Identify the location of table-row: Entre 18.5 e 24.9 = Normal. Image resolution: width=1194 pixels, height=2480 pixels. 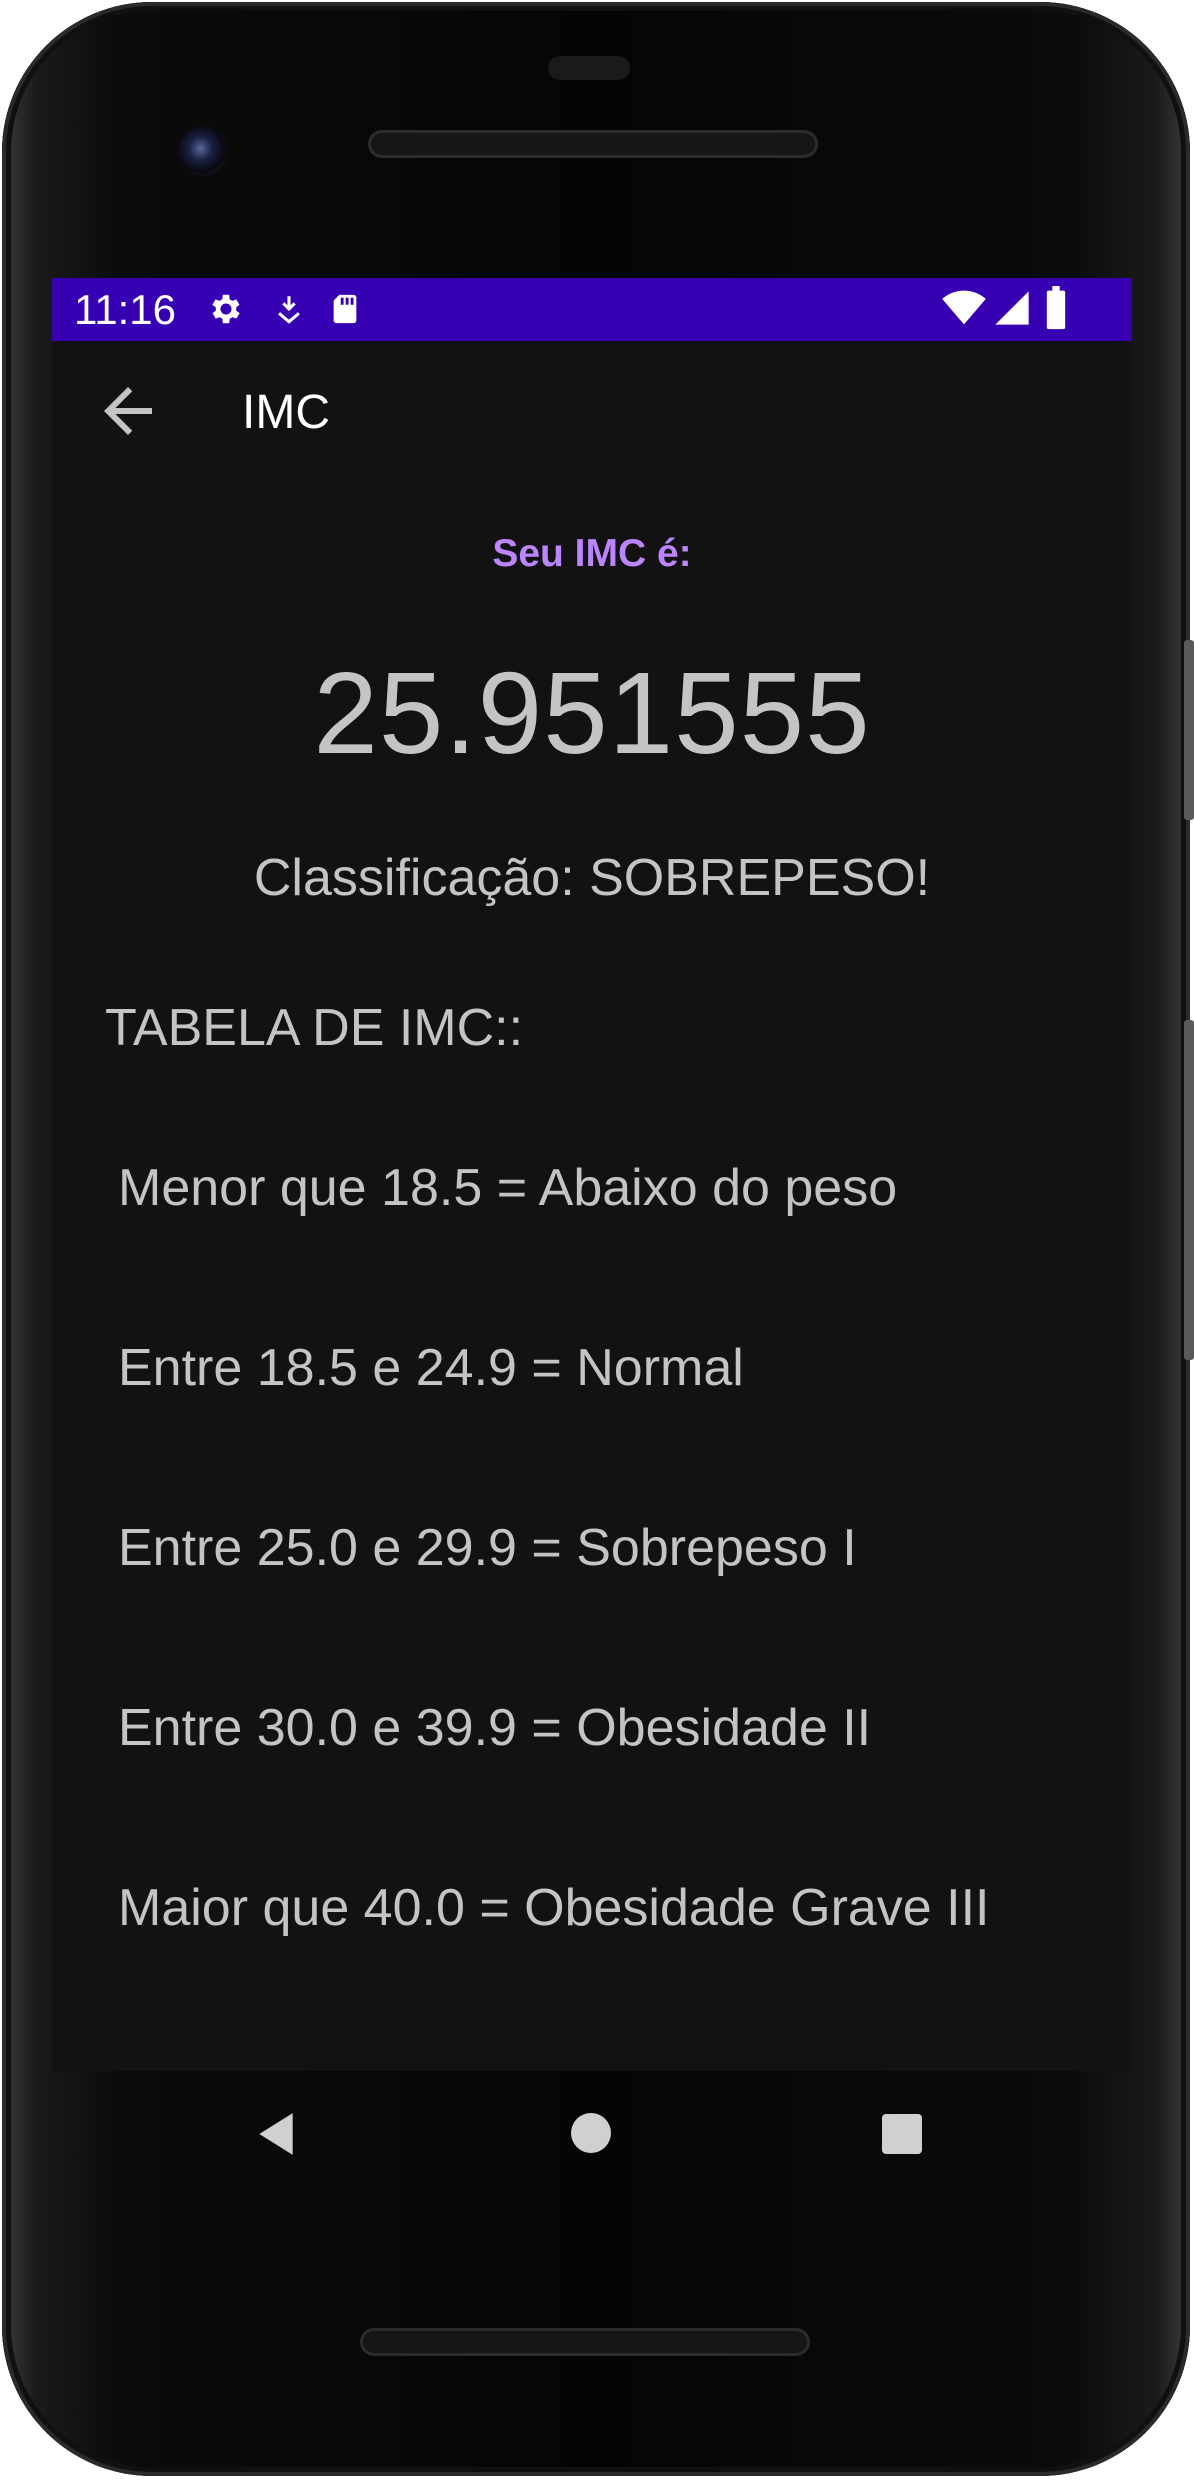
(431, 1368).